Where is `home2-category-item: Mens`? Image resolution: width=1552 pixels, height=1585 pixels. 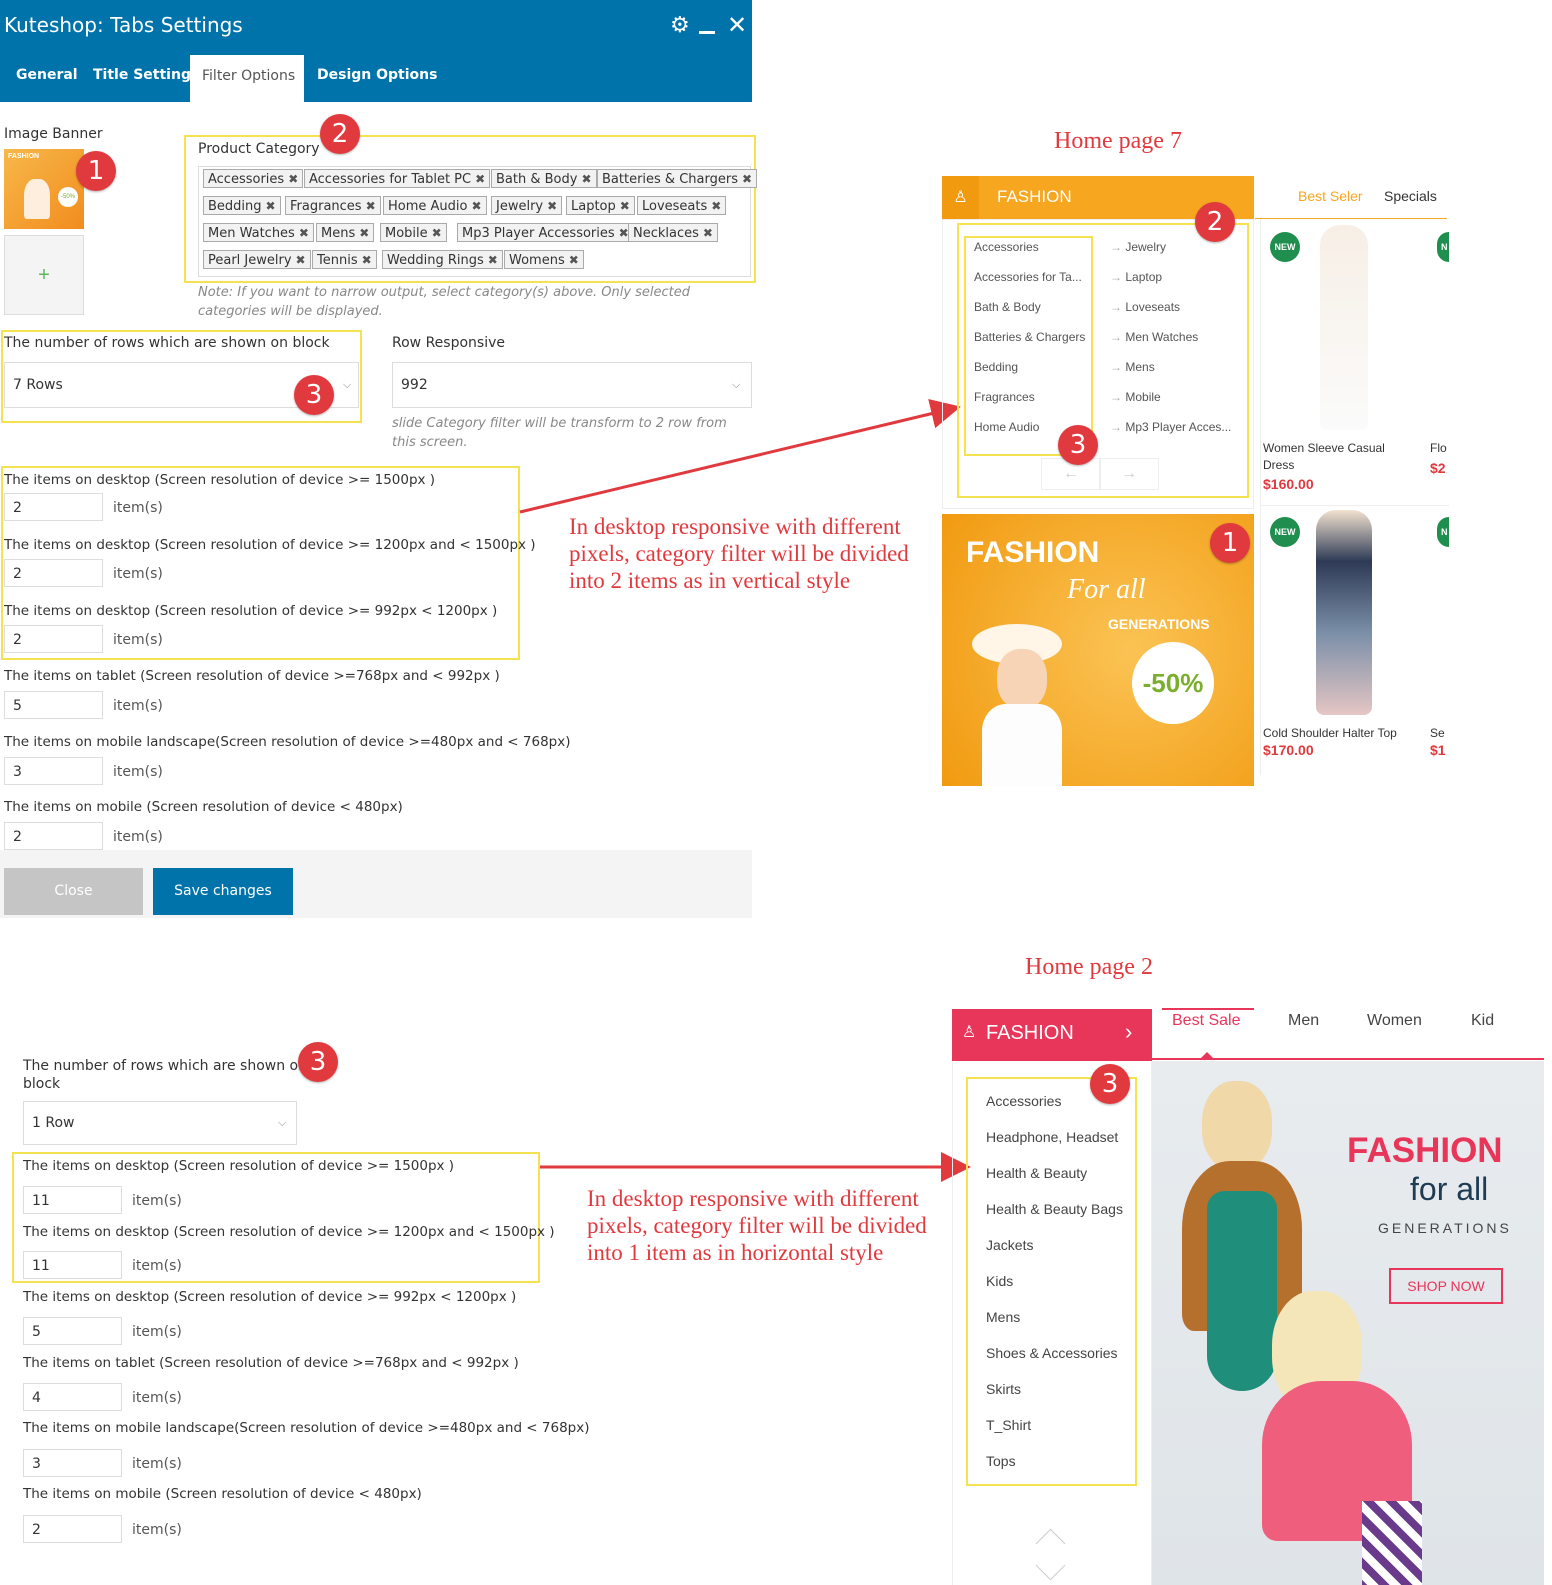
home2-category-item: Mens is located at coordinates (1003, 1317).